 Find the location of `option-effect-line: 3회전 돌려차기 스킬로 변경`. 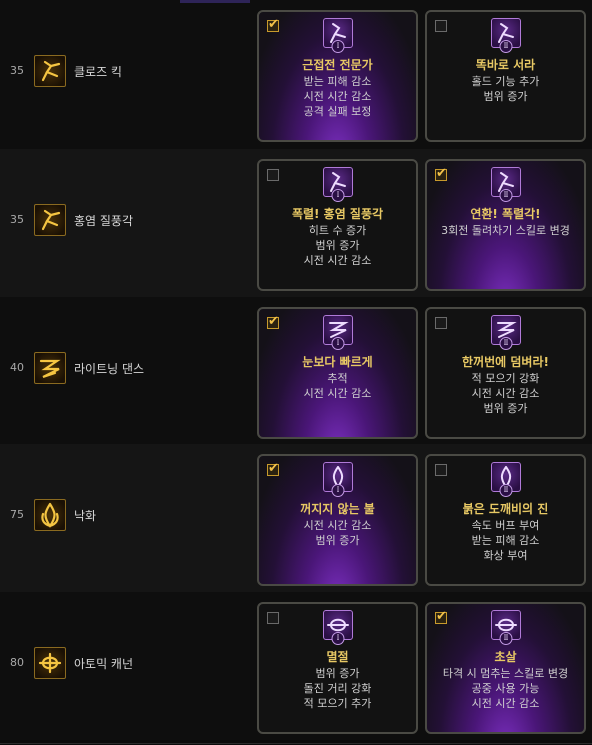

option-effect-line: 3회전 돌려차기 스킬로 변경 is located at coordinates (505, 230).